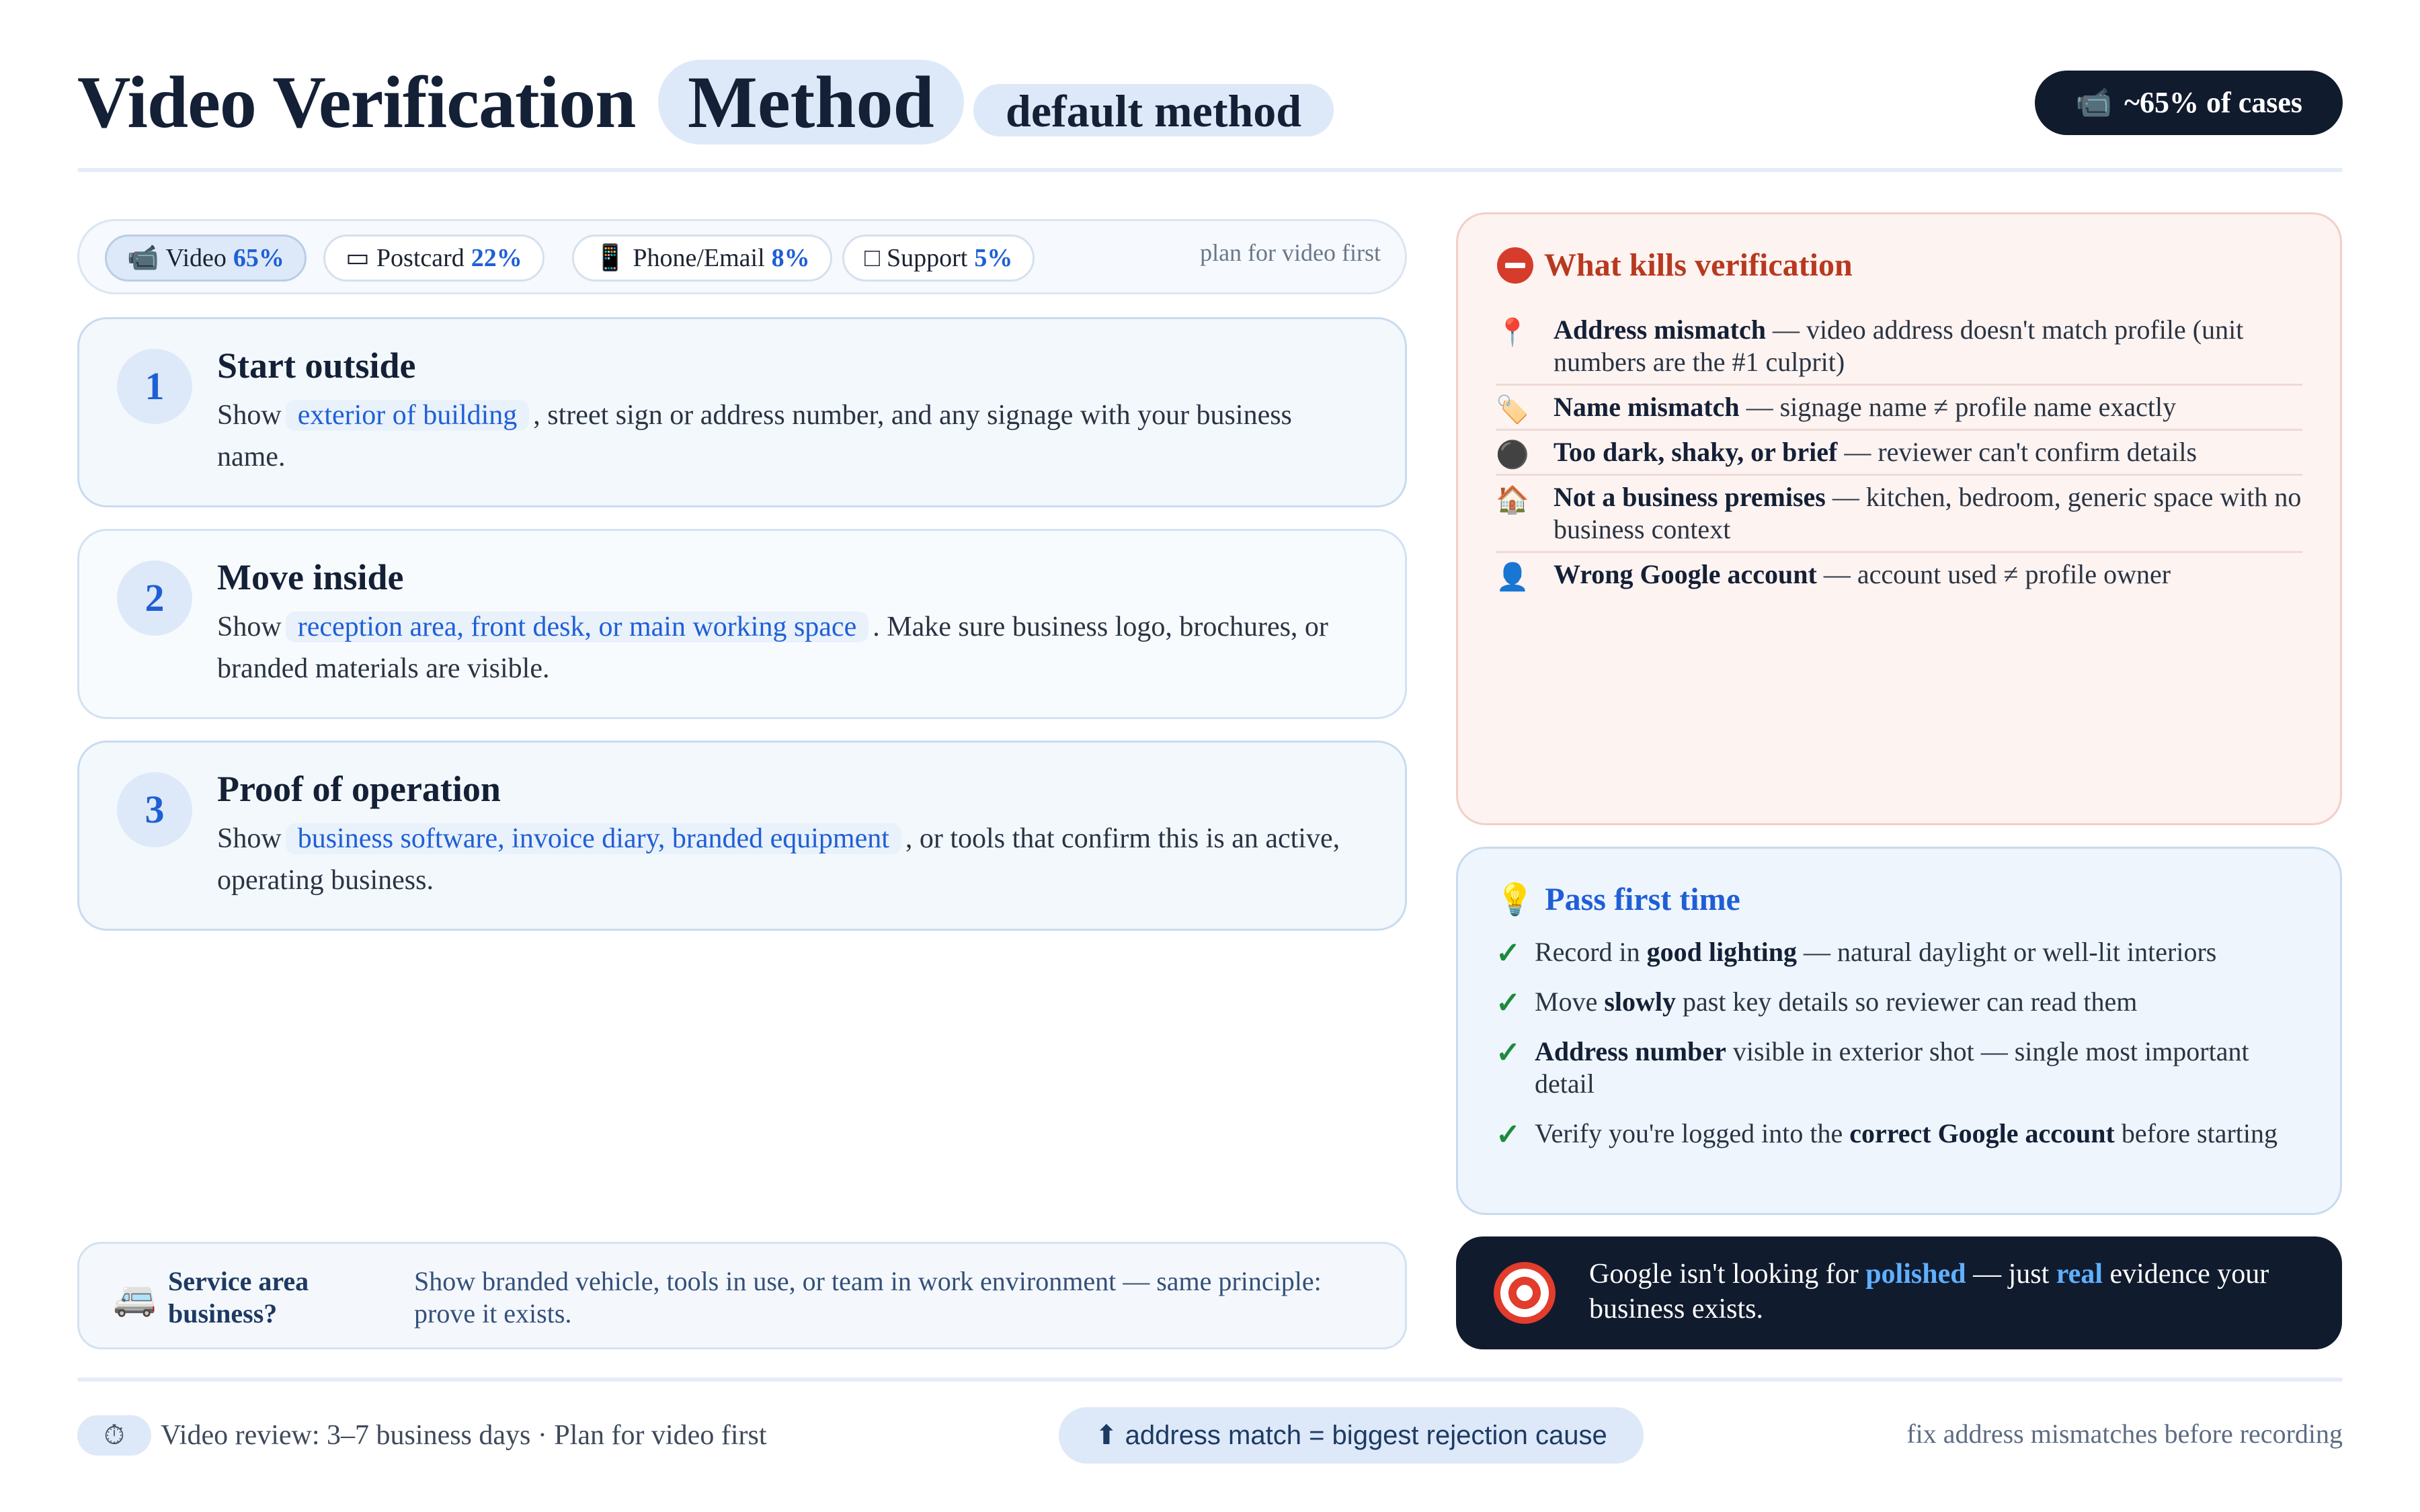 This screenshot has width=2420, height=1512. Describe the element at coordinates (316, 365) in the screenshot. I see `step-title: Start outside` at that location.